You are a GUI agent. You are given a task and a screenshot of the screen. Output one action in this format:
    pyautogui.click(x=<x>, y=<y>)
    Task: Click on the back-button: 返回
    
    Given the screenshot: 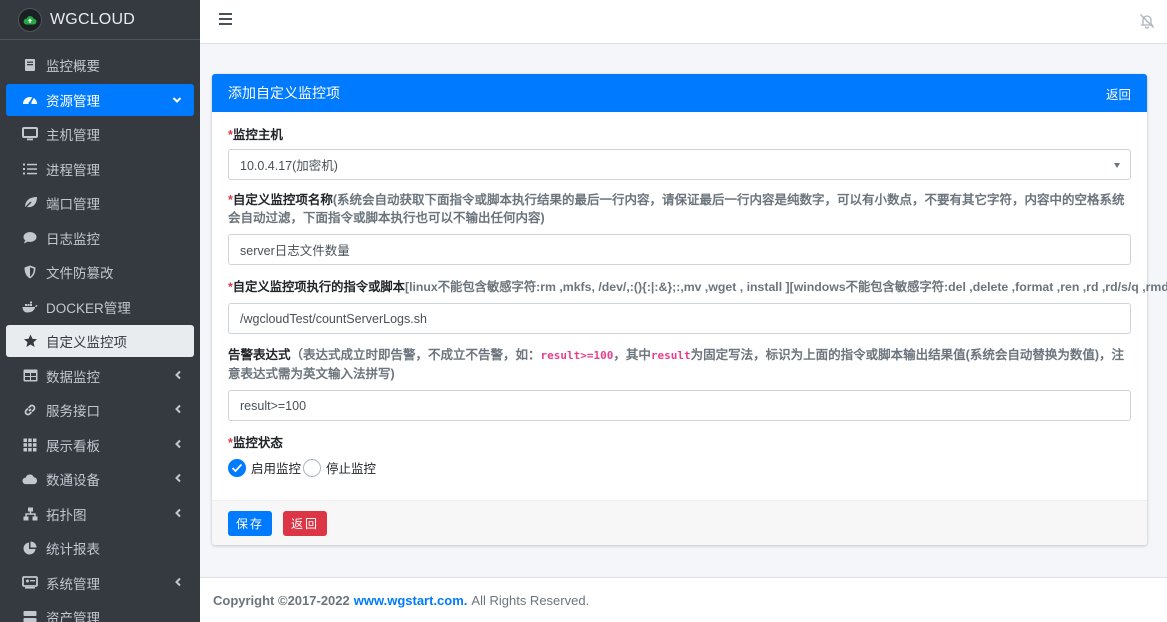 What is the action you would take?
    pyautogui.click(x=305, y=523)
    